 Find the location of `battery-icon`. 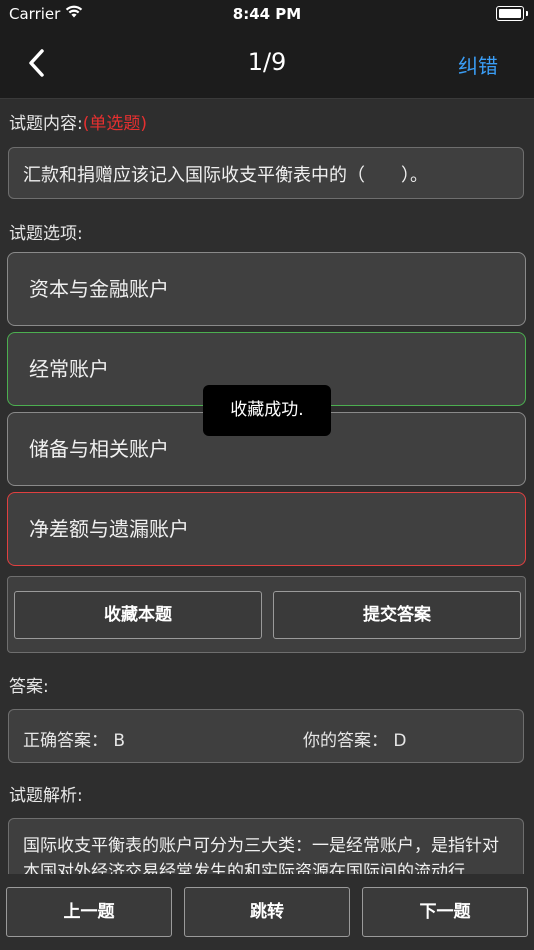

battery-icon is located at coordinates (512, 13).